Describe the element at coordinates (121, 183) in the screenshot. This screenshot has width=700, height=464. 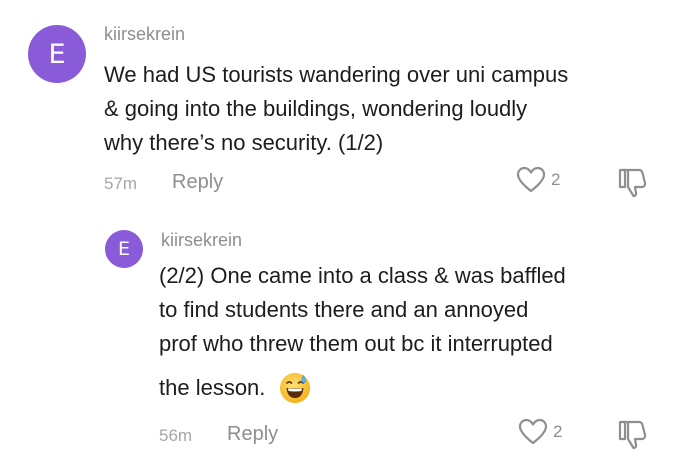
I see `comment-timestamp: 57m` at that location.